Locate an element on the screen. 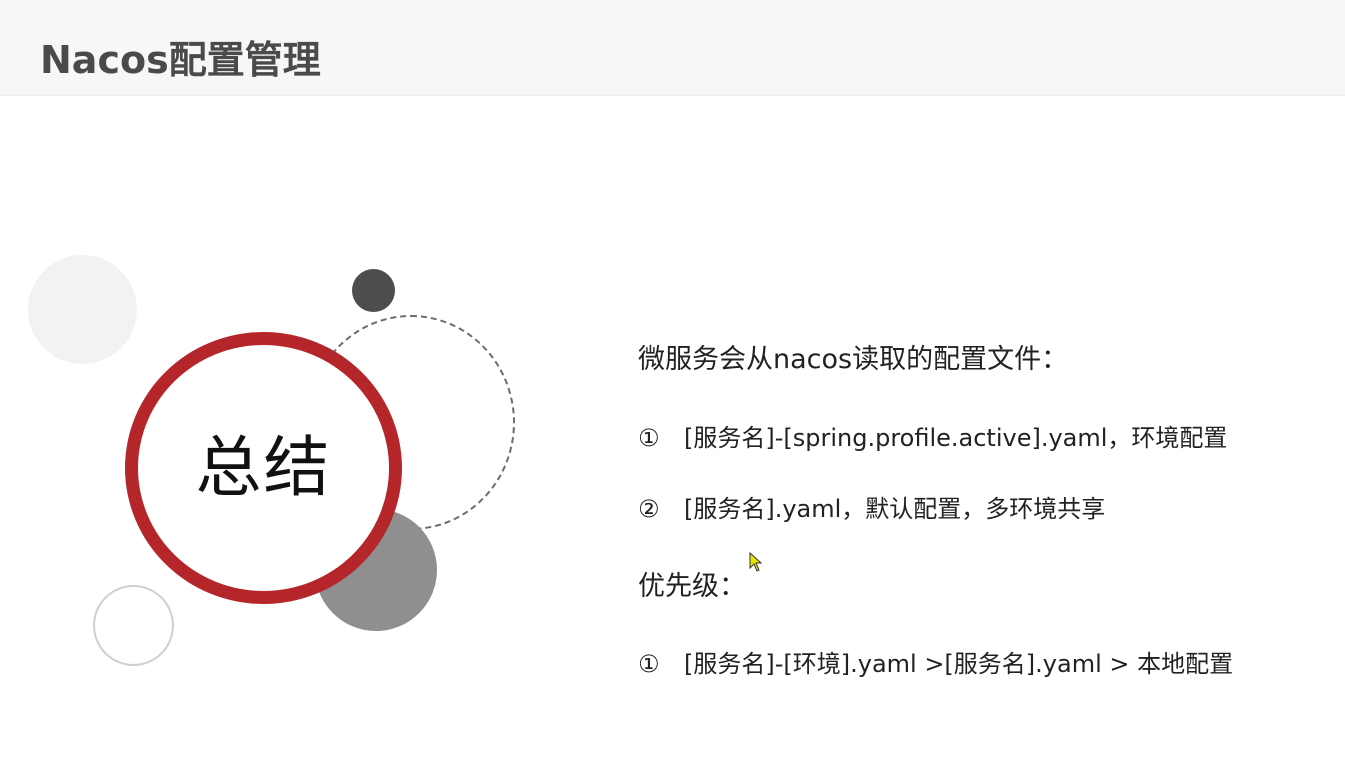 Image resolution: width=1345 pixels, height=777 pixels. priority-item: ① [服务名]-[环境].yaml >[服务名].yaml > 本地配置 is located at coordinates (935, 664).